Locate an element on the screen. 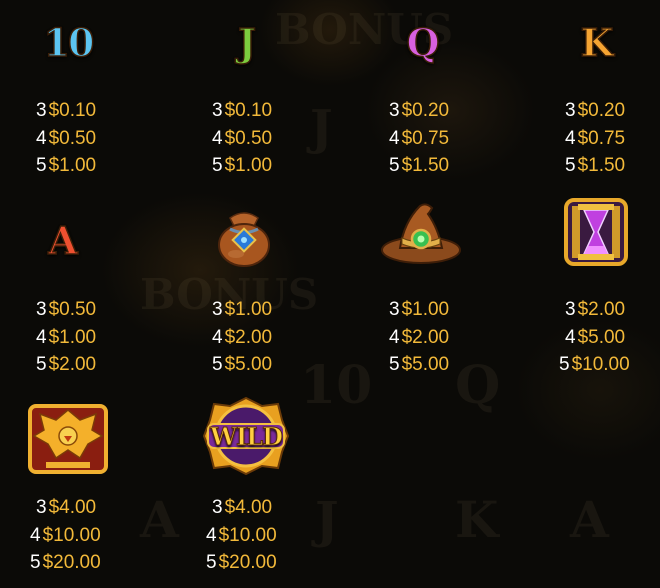 Image resolution: width=660 pixels, height=588 pixels. wild-label: WILD is located at coordinates (247, 436).